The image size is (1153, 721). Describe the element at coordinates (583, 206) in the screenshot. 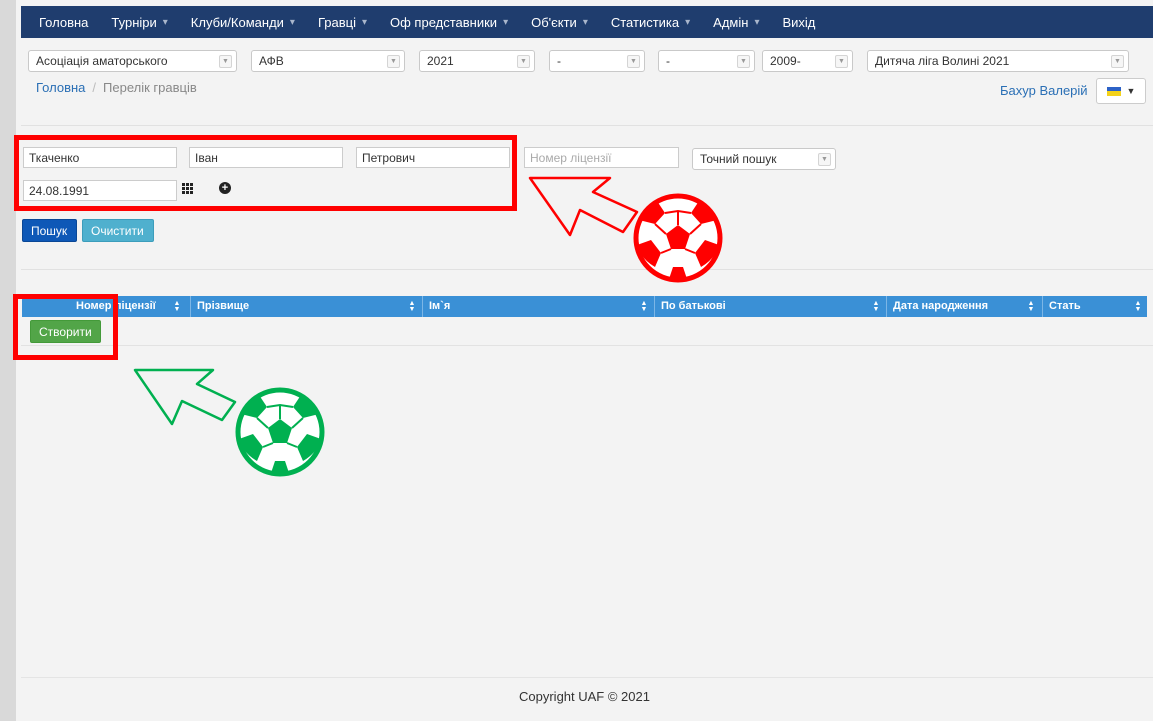

I see `red-arrow-icon` at that location.